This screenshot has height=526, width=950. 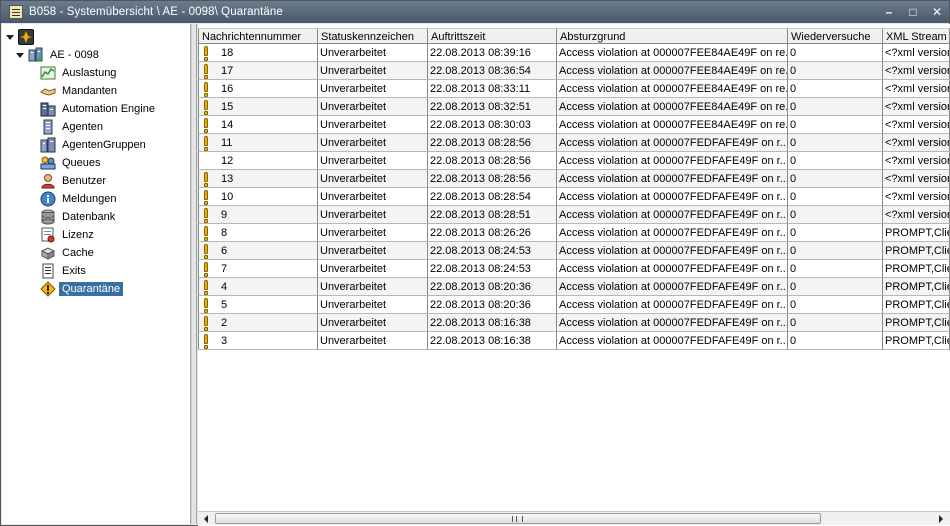 What do you see at coordinates (79, 217) in the screenshot?
I see `tree-item-datenbank: Datenbank` at bounding box center [79, 217].